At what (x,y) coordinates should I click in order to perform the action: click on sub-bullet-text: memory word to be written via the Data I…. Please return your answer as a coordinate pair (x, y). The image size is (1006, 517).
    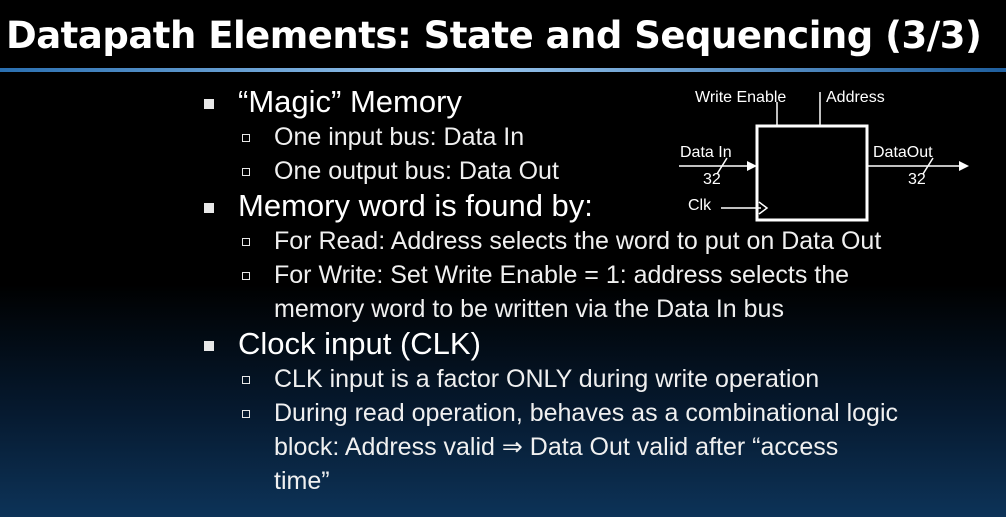
    Looking at the image, I should click on (529, 309).